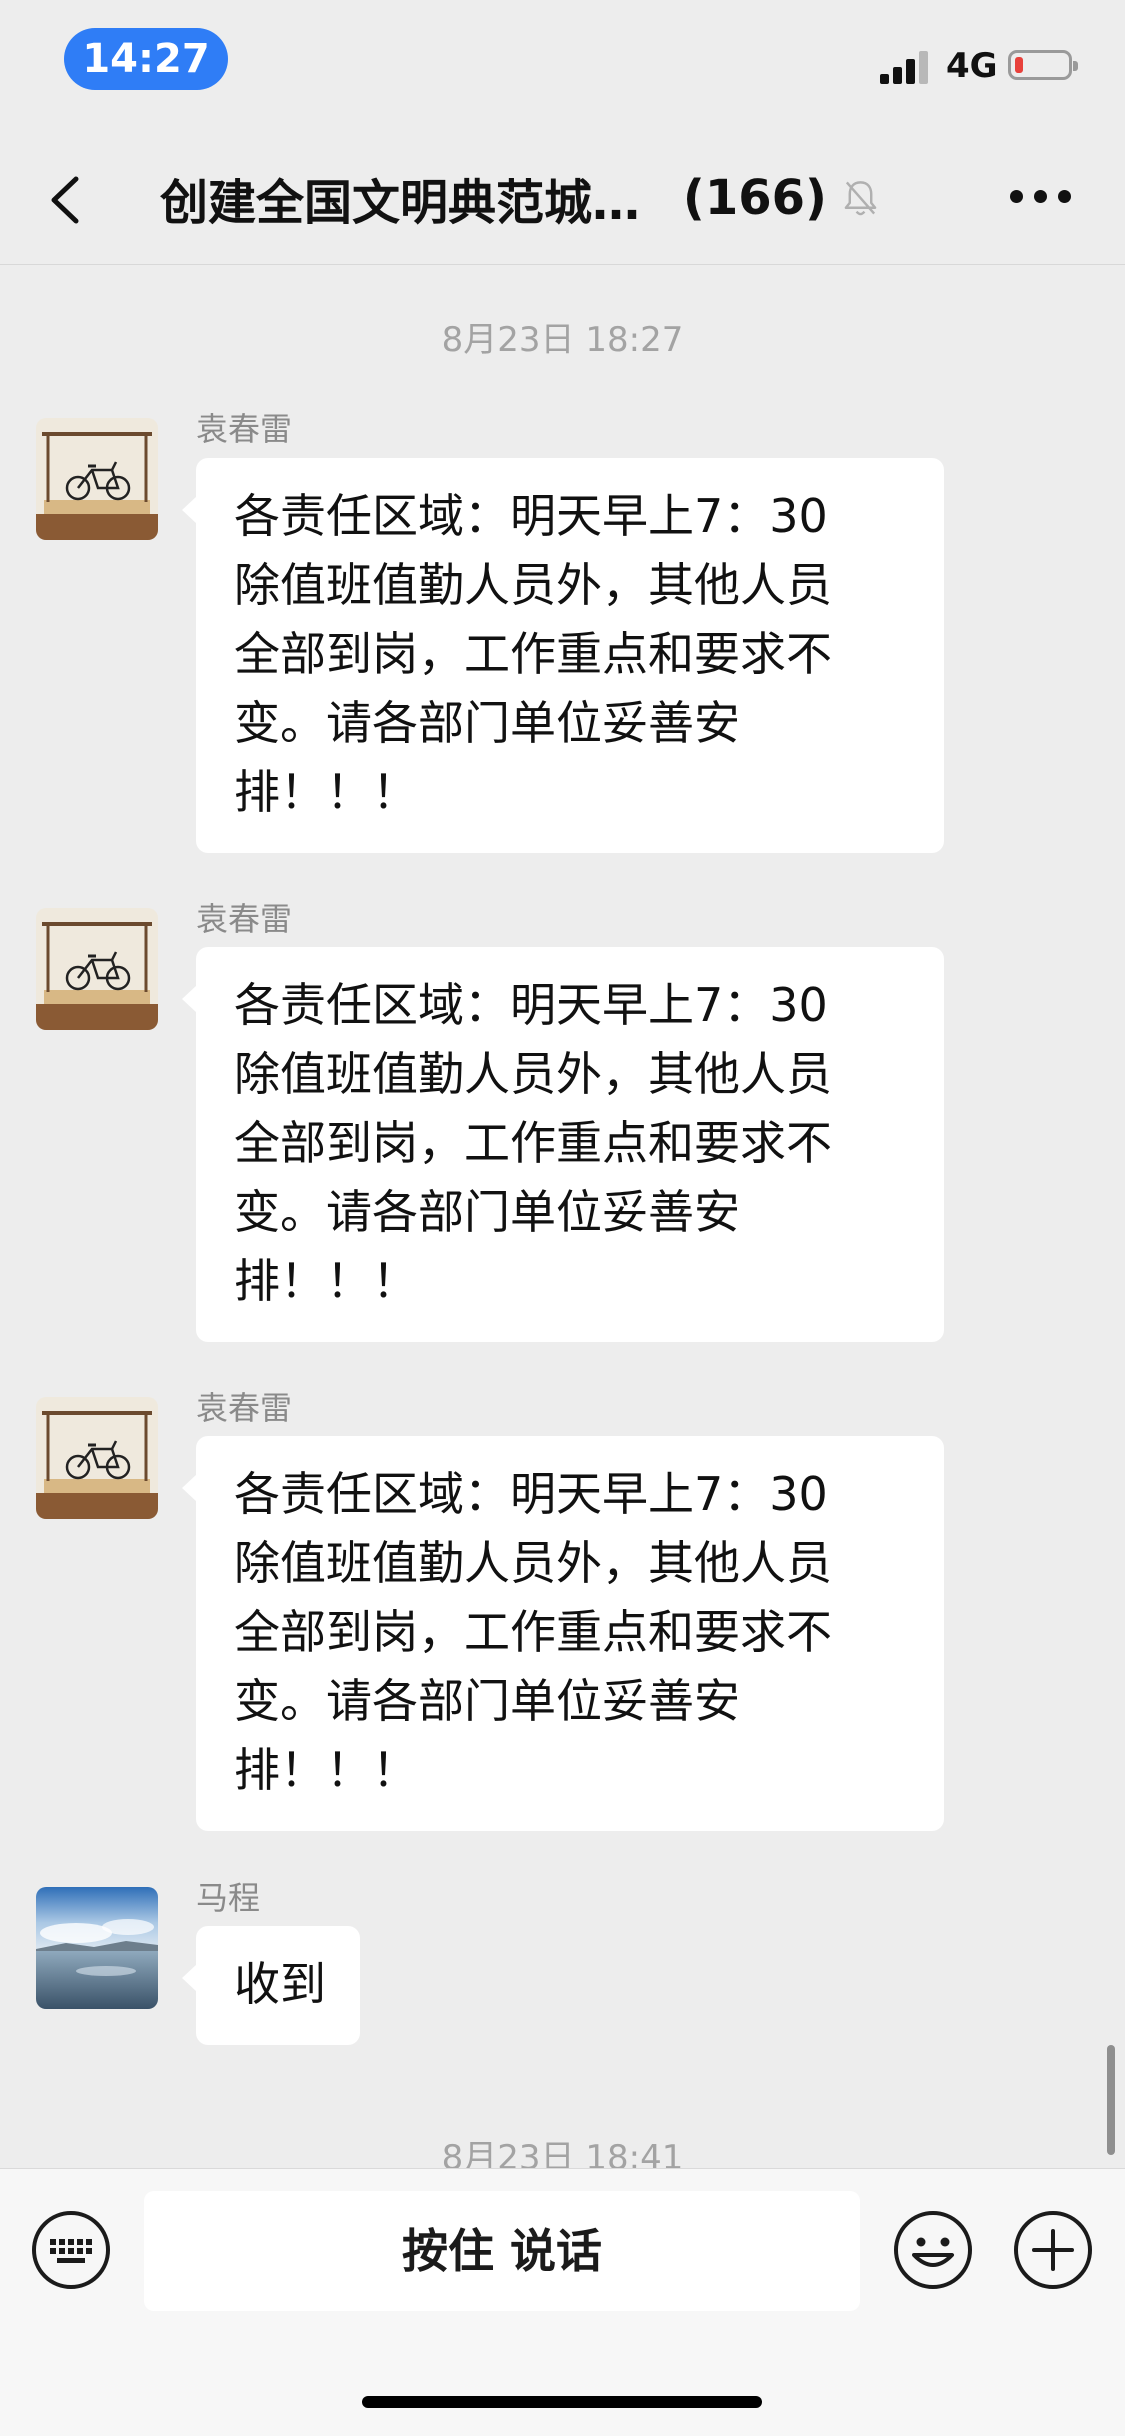 The image size is (1125, 2436). I want to click on more-options-button, so click(1041, 197).